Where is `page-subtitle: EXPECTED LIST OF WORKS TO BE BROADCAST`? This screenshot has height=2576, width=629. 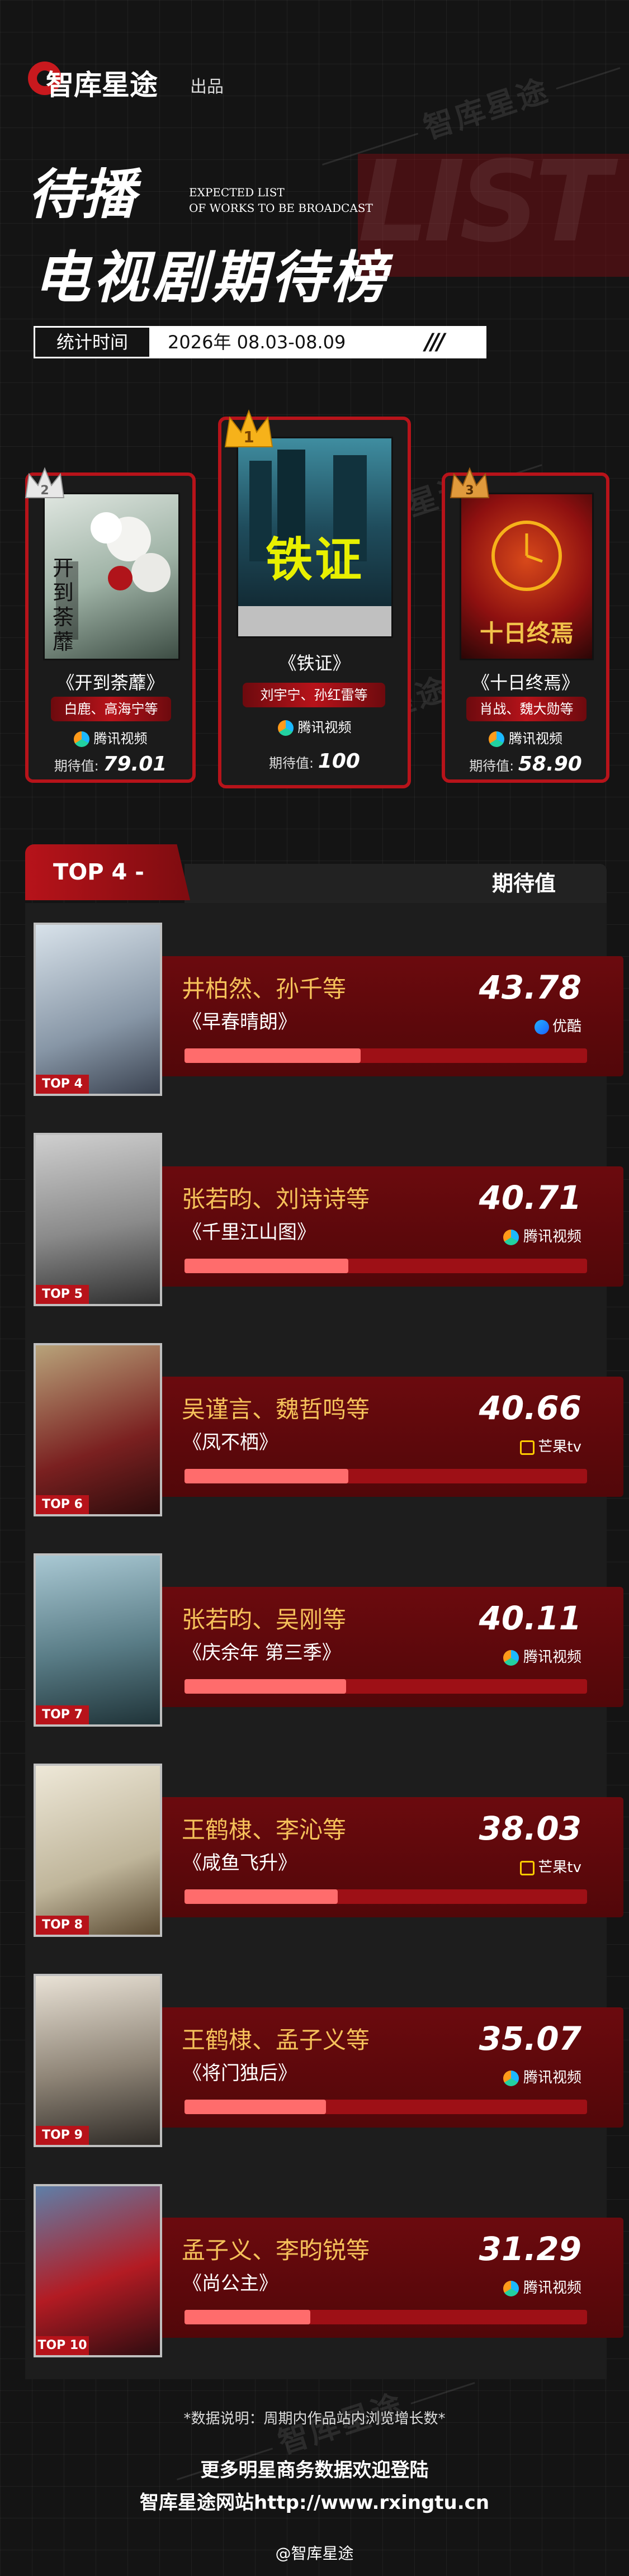 page-subtitle: EXPECTED LIST OF WORKS TO BE BROADCAST is located at coordinates (281, 200).